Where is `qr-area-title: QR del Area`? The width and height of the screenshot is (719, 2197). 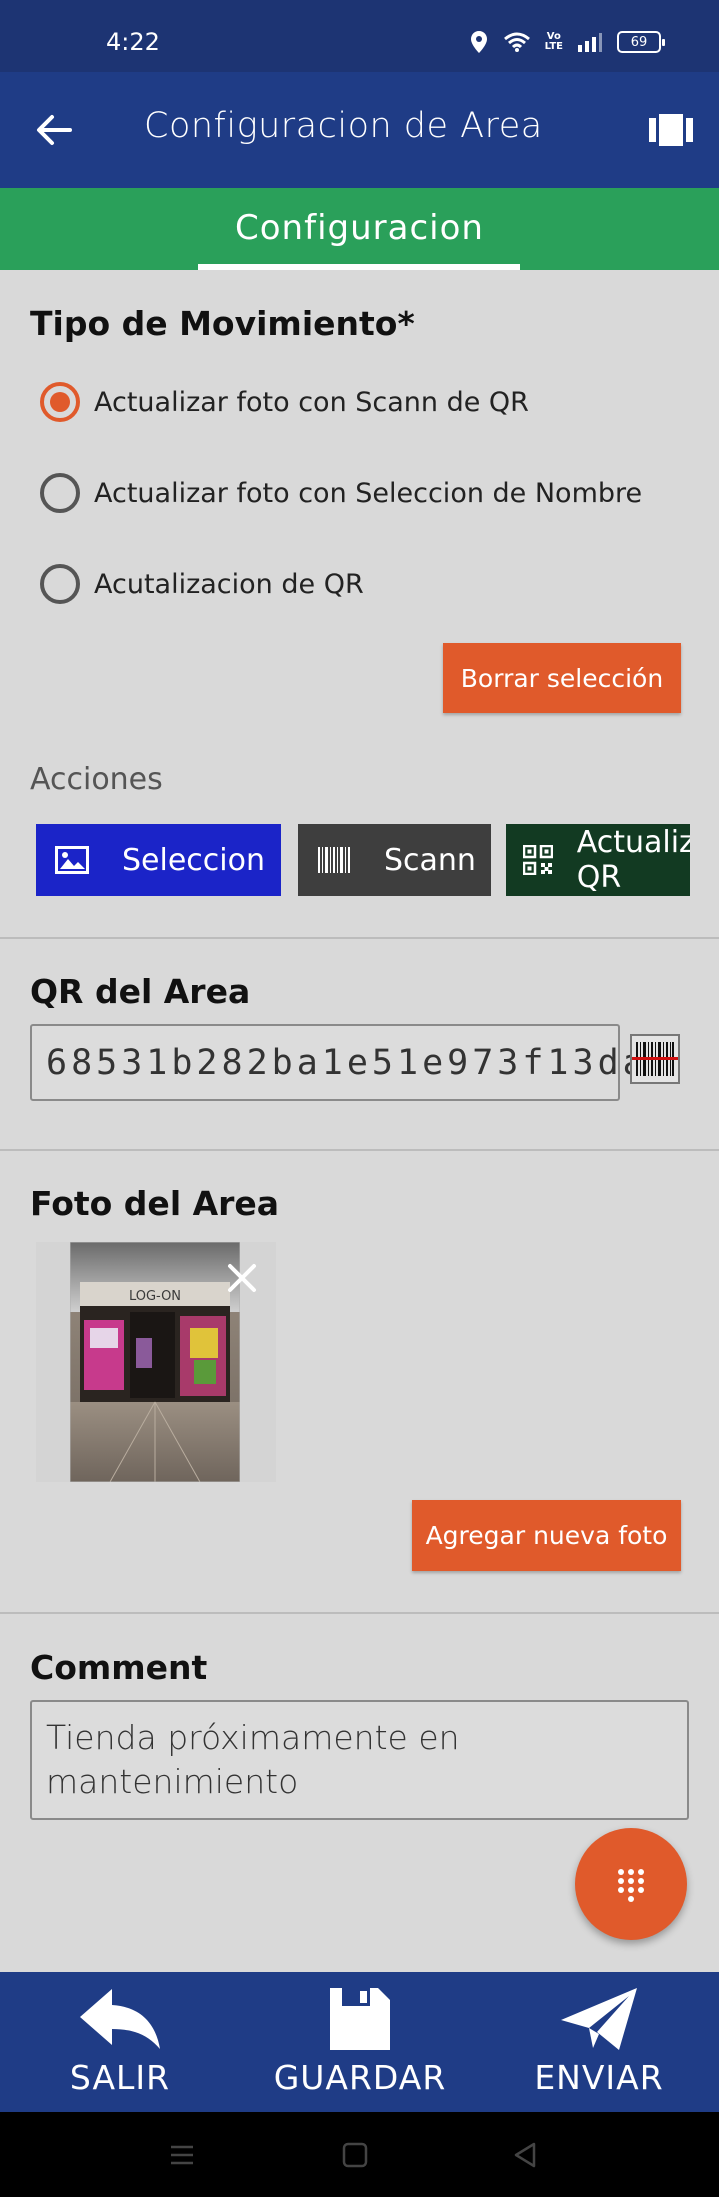 qr-area-title: QR del Area is located at coordinates (140, 991).